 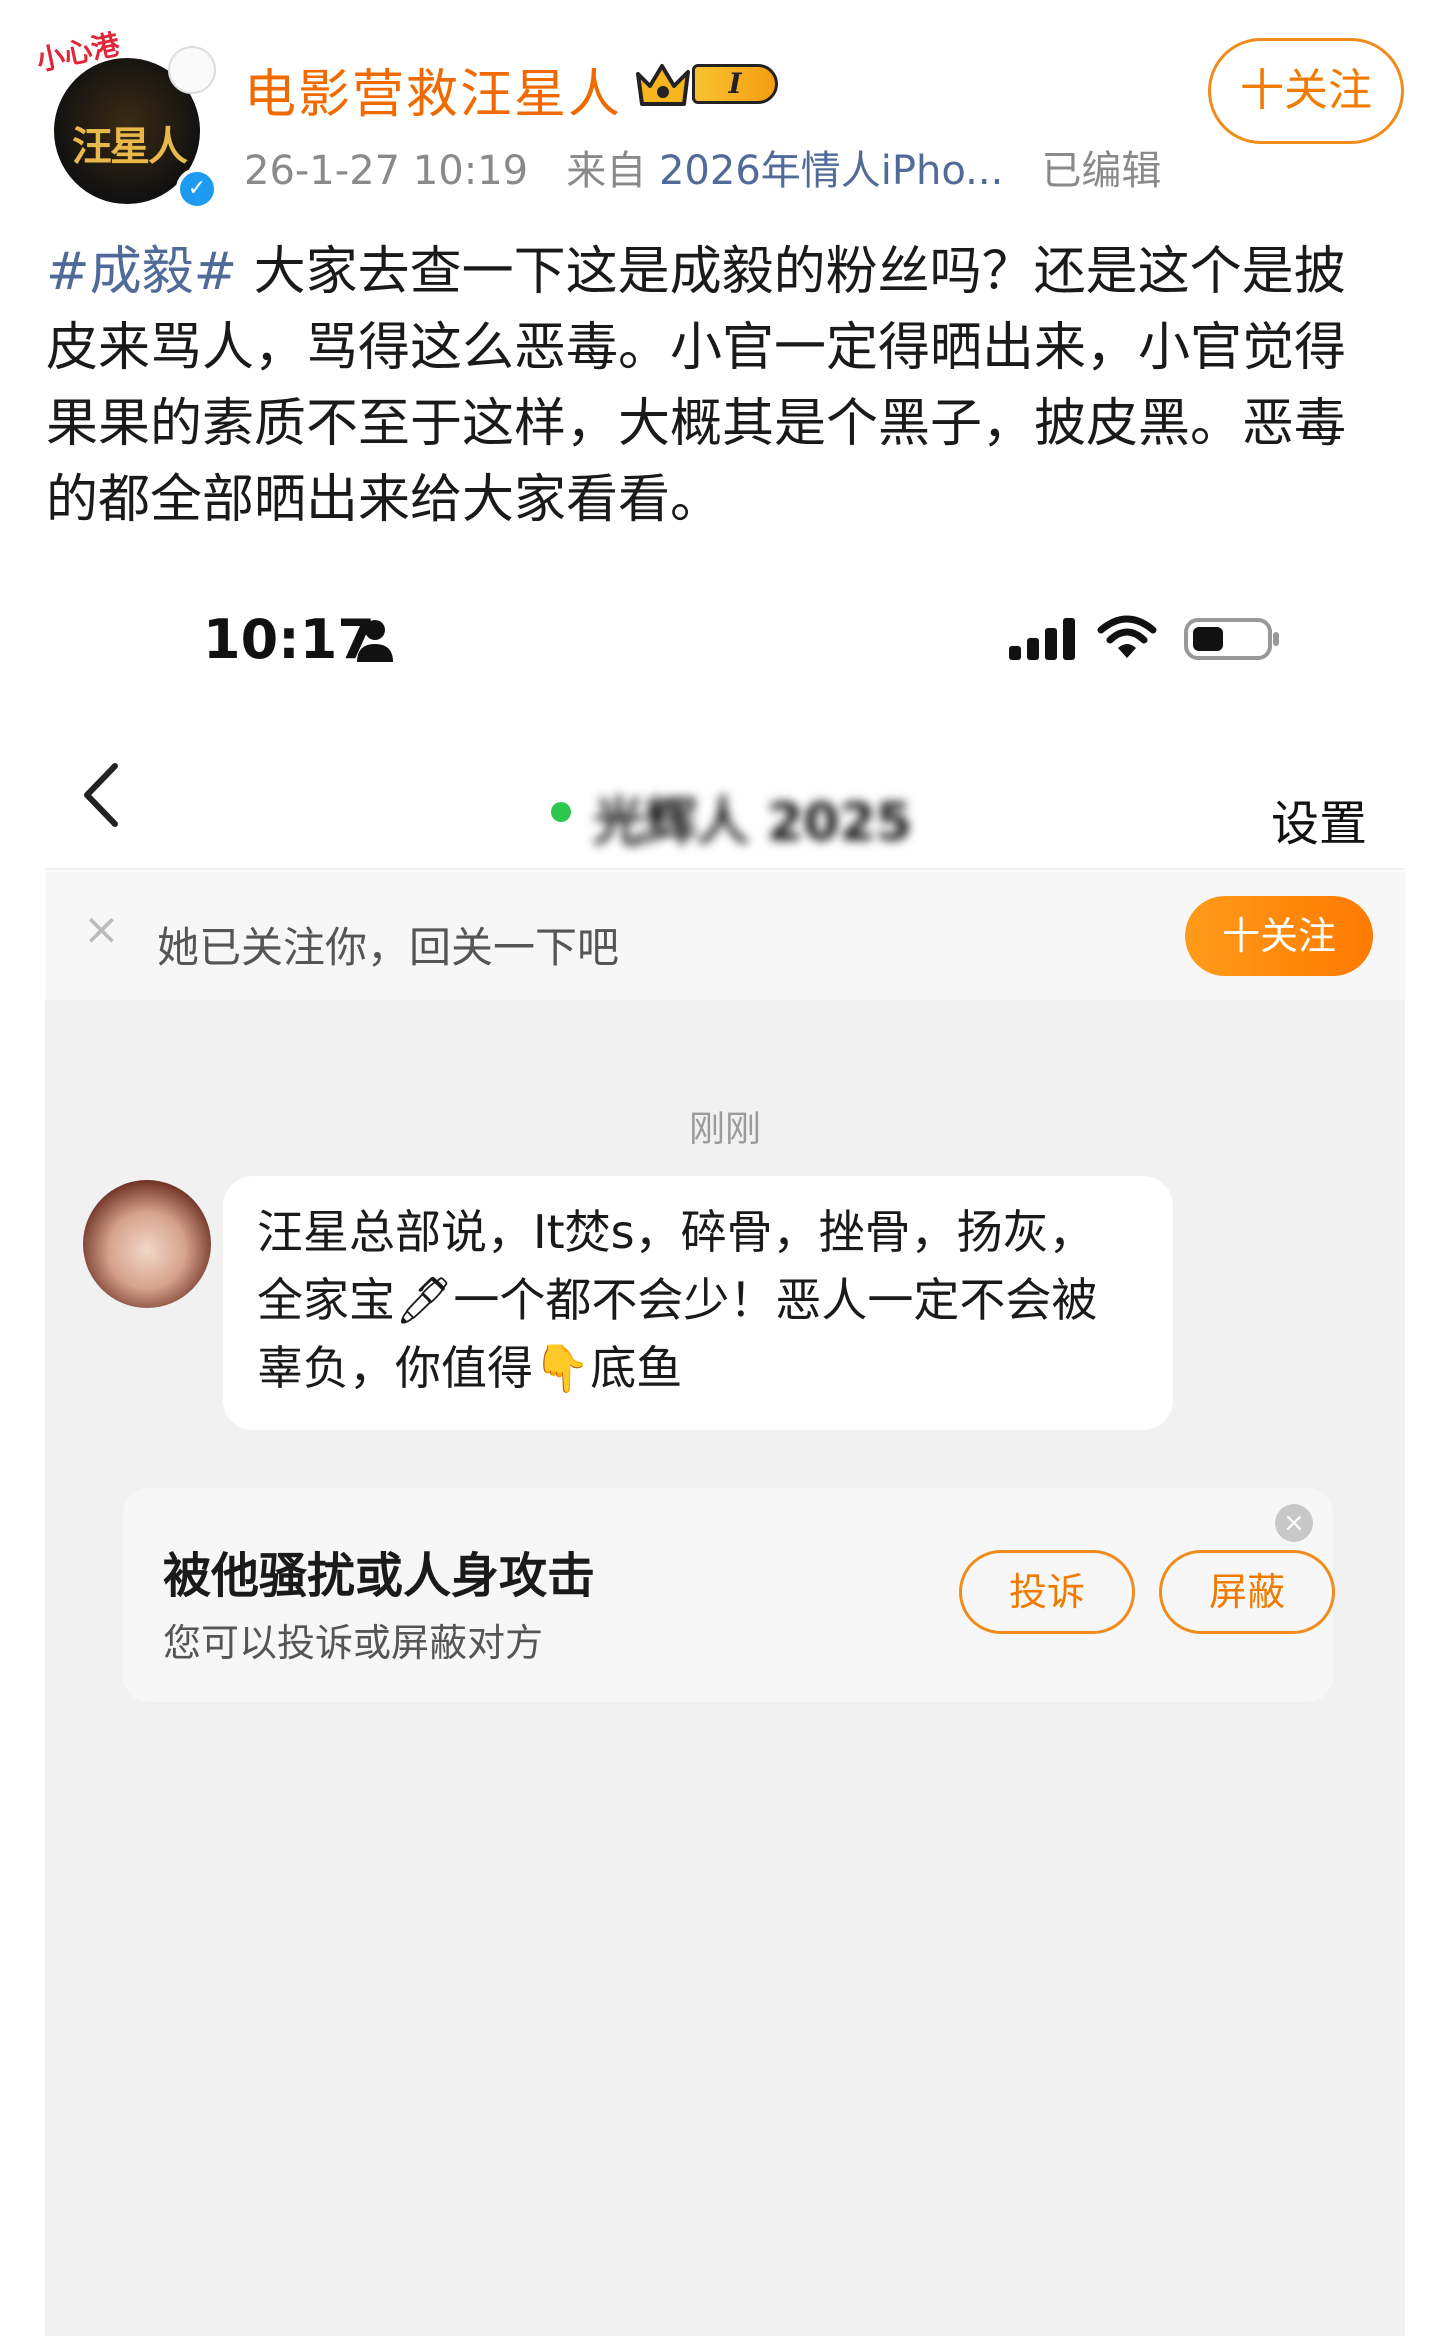 What do you see at coordinates (379, 1576) in the screenshot?
I see `report-title: 被他骚扰或人身攻击` at bounding box center [379, 1576].